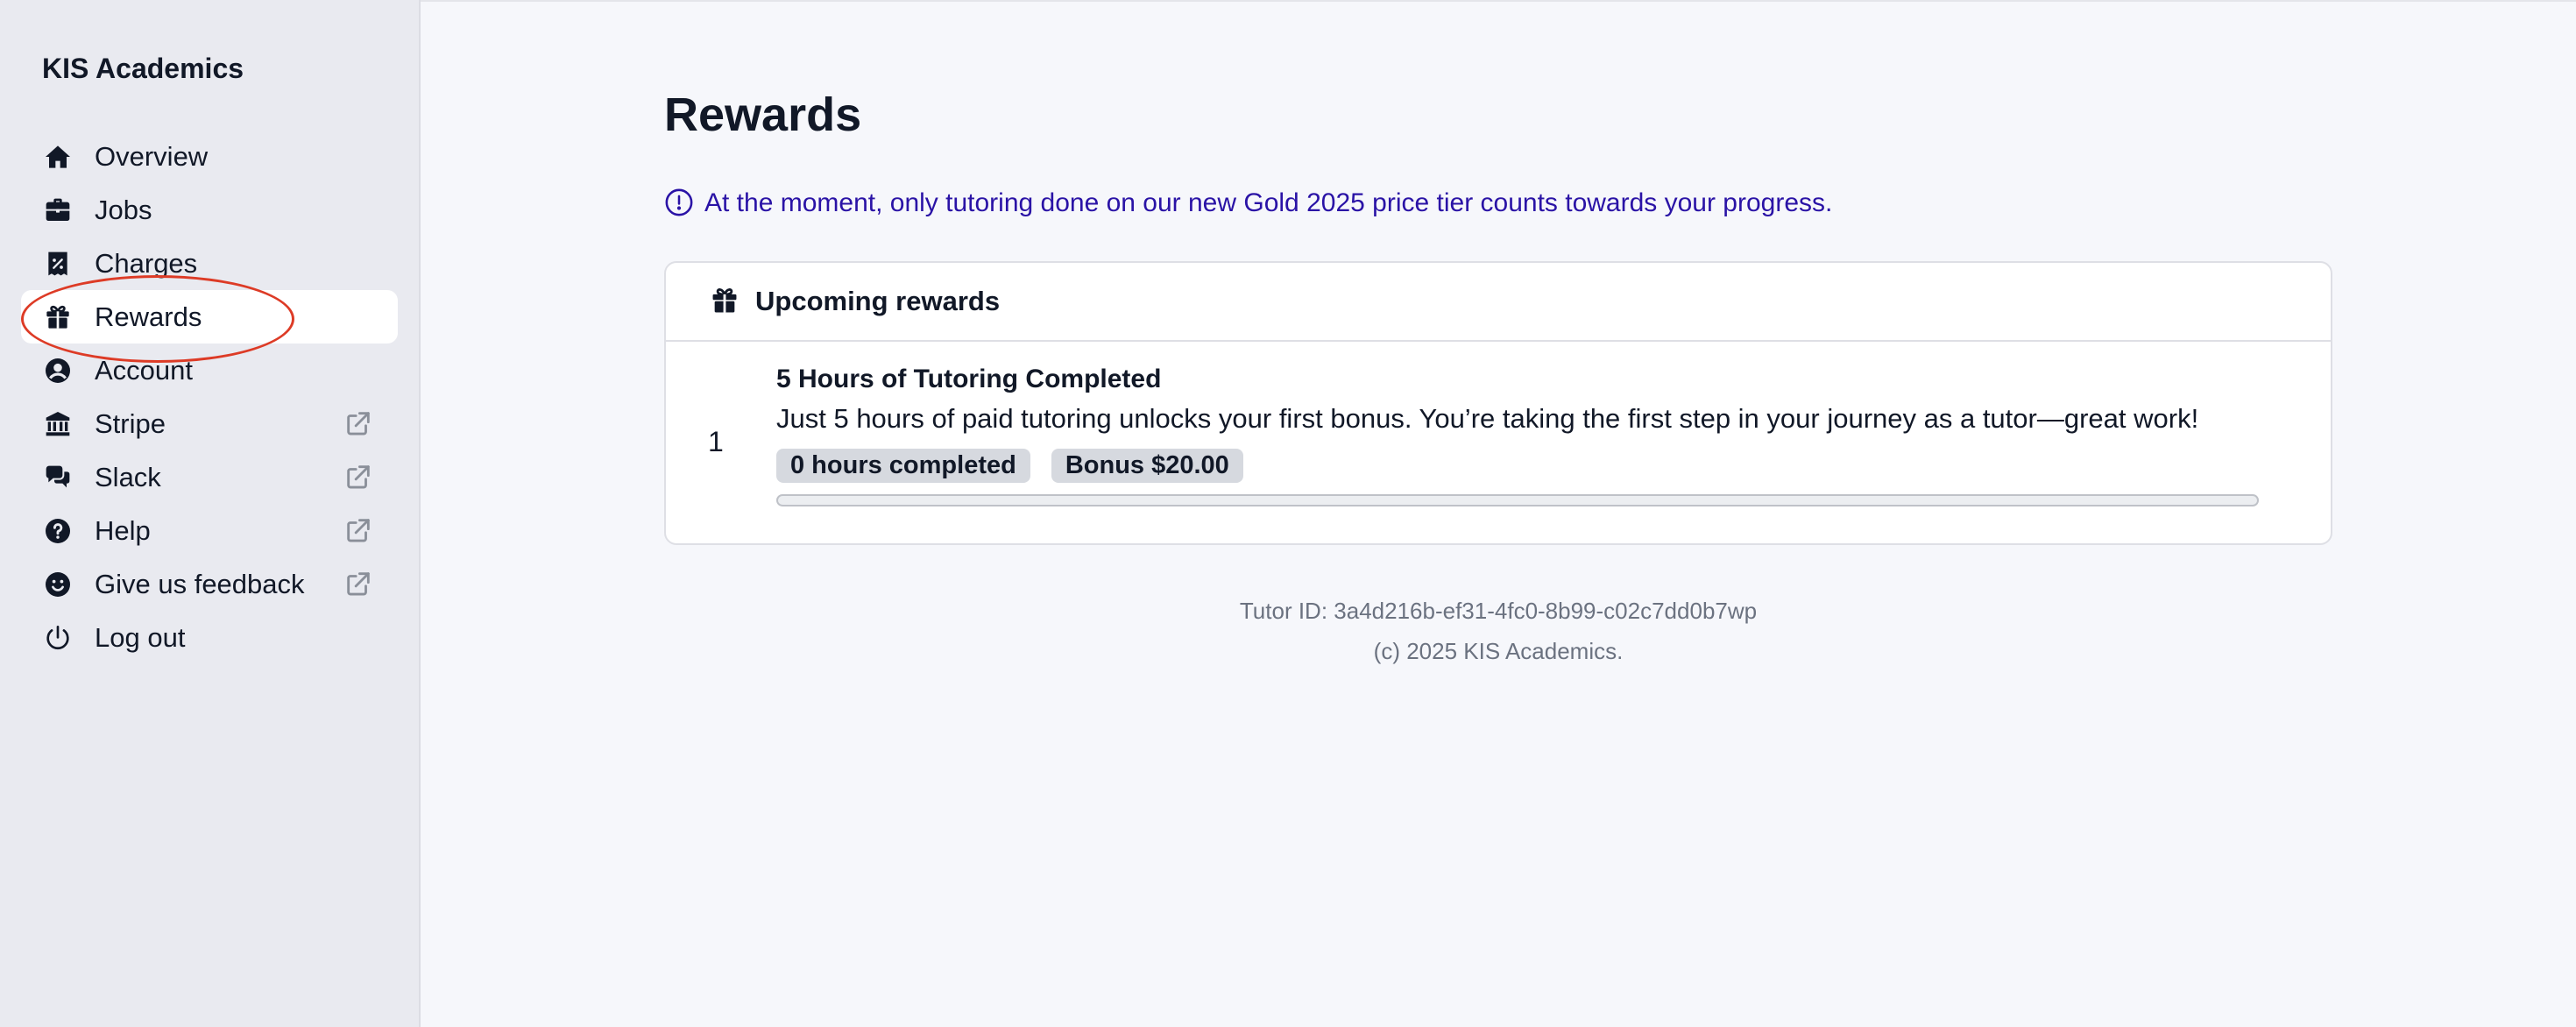 The height and width of the screenshot is (1027, 2576). Describe the element at coordinates (209, 477) in the screenshot. I see `sidebar-item-slack: Slack` at that location.